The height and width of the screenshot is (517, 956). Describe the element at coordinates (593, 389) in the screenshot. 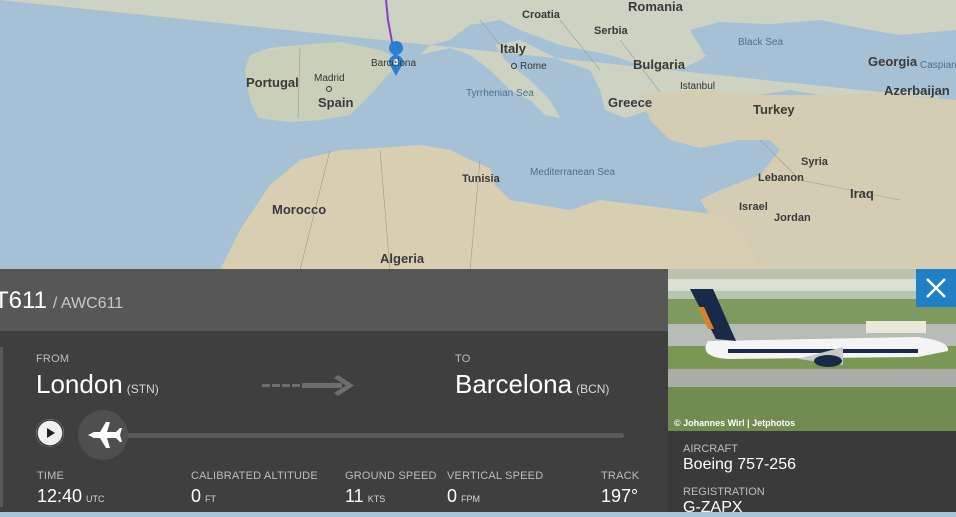

I see `destination-code: (BCN)` at that location.